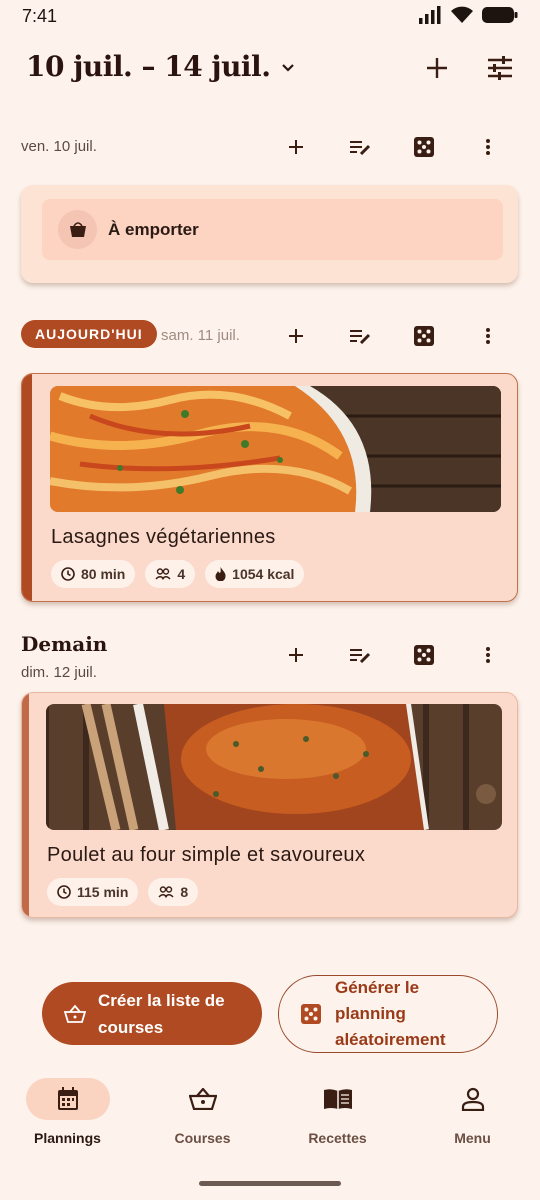 The image size is (540, 1200). Describe the element at coordinates (202, 1112) in the screenshot. I see `nav-item-courses: Courses` at that location.